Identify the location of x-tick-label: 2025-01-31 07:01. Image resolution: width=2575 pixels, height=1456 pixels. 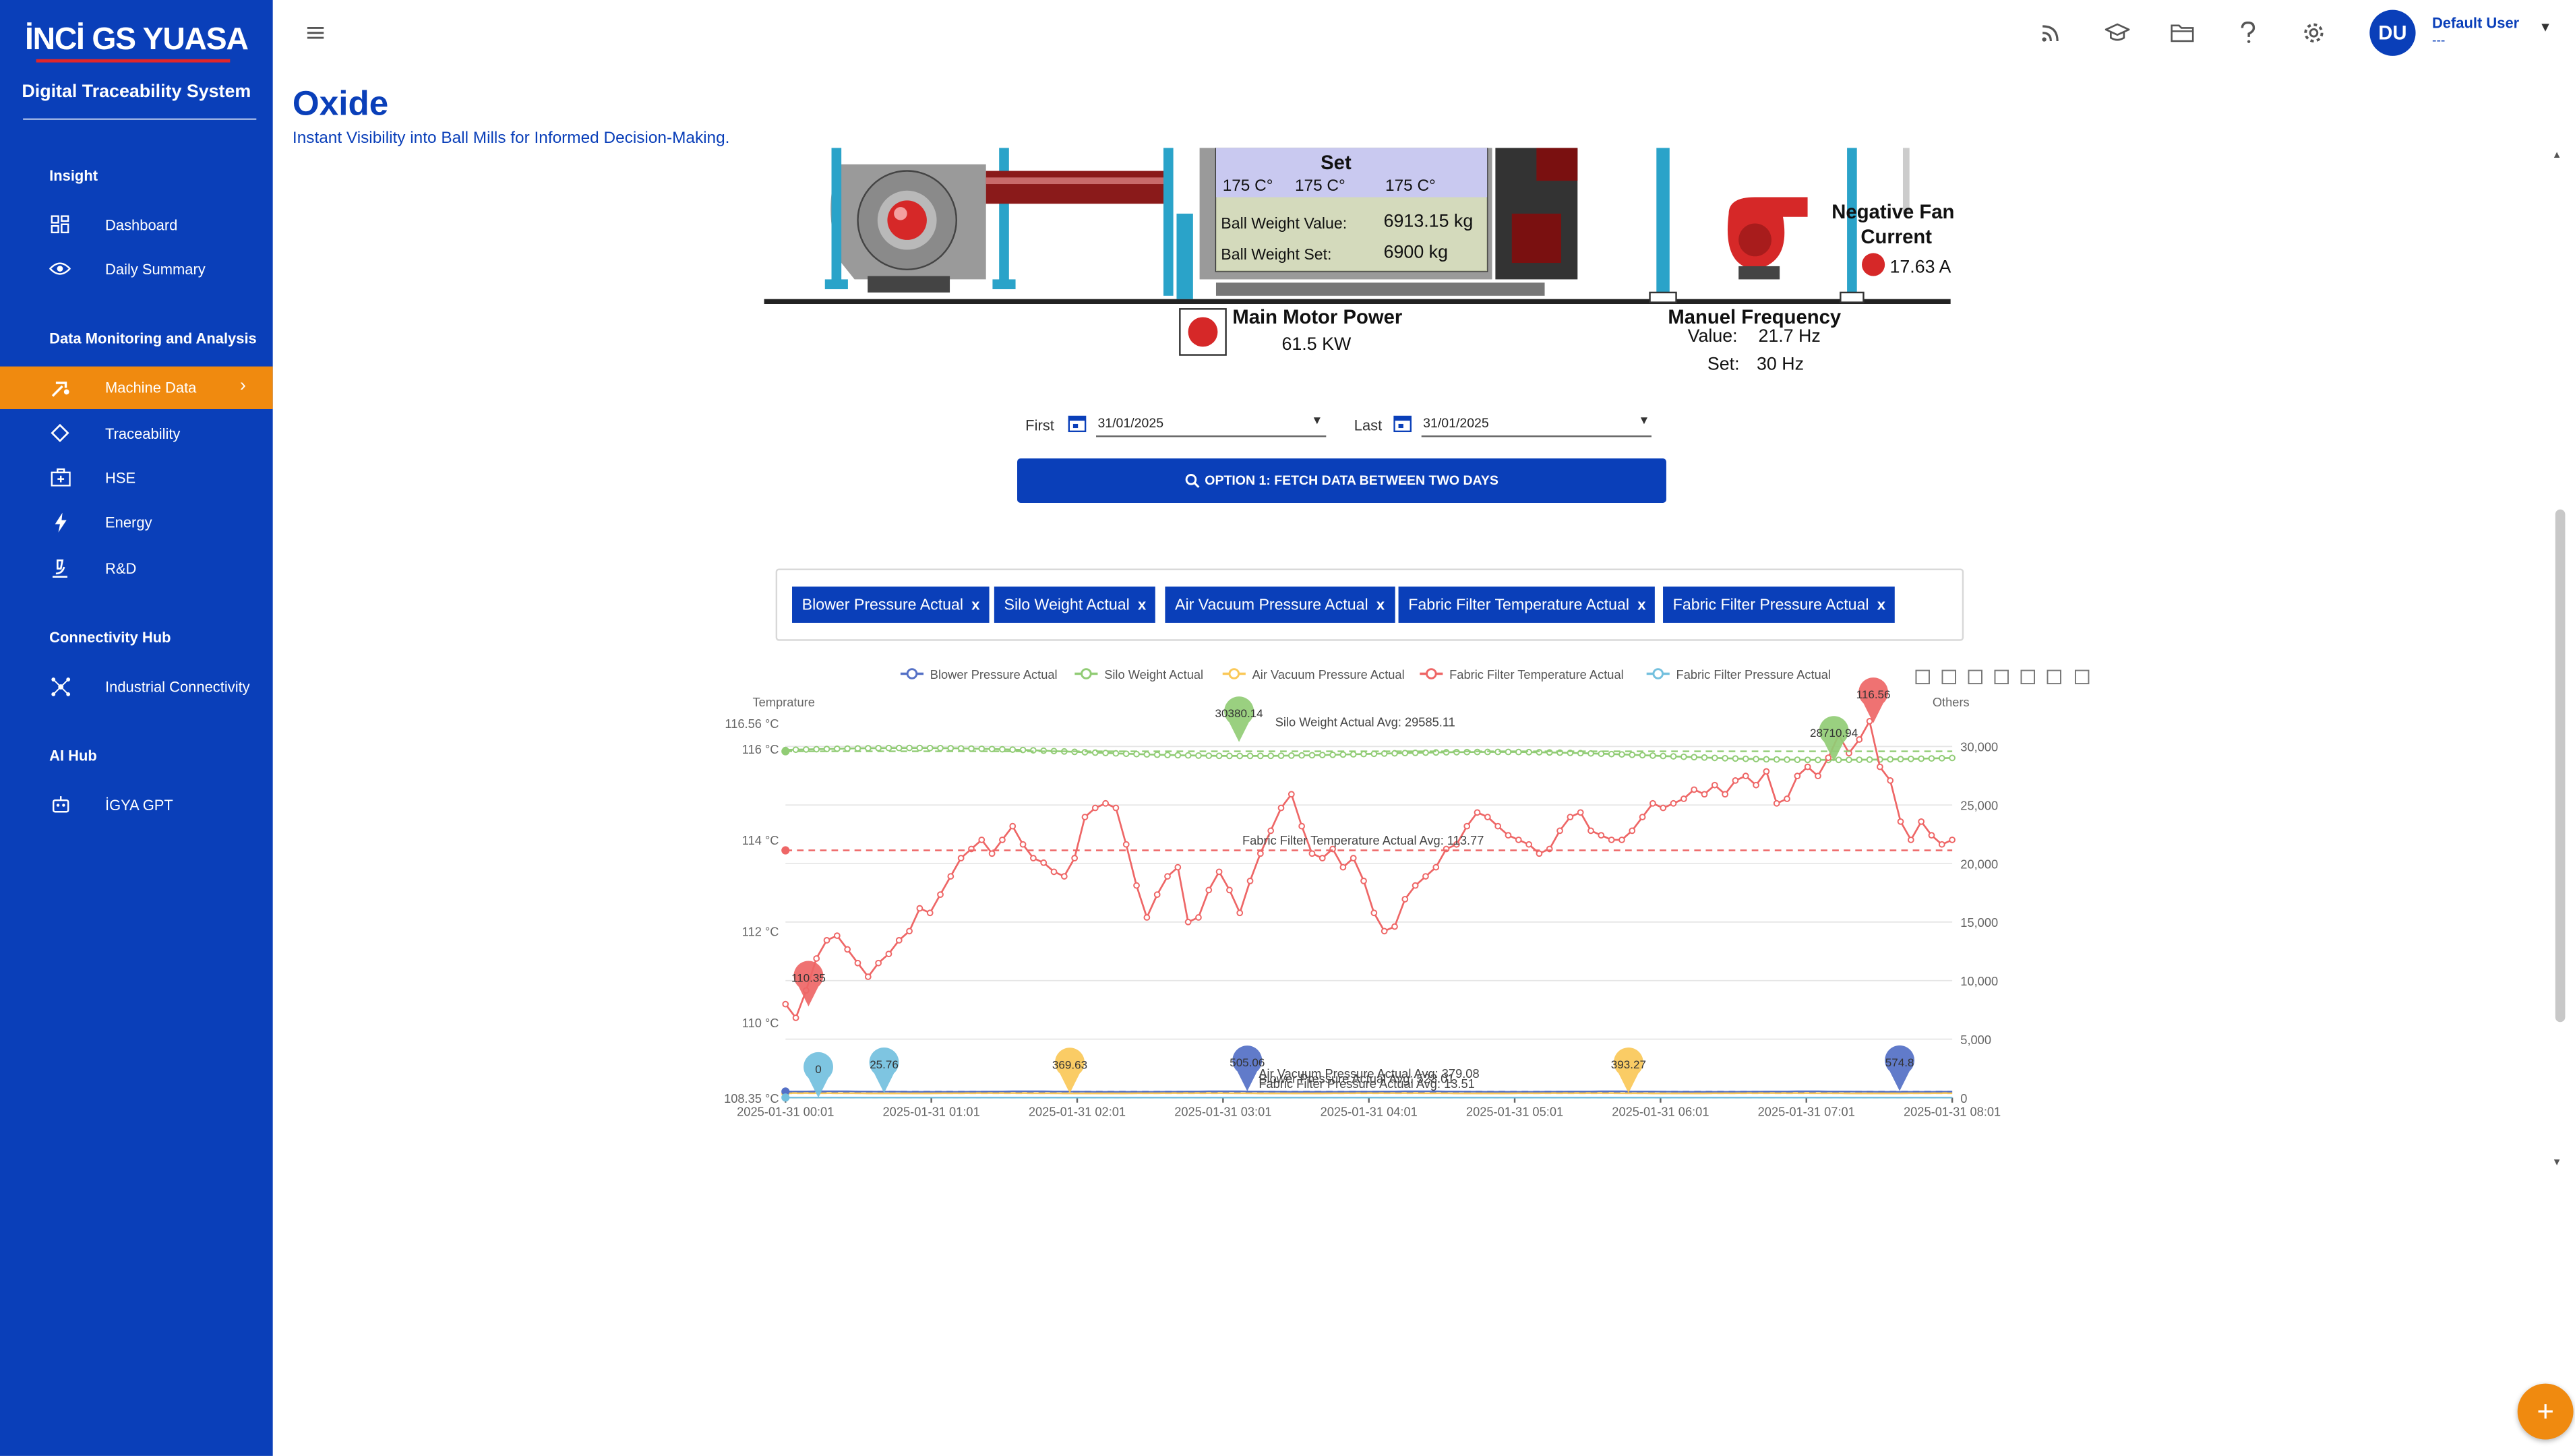
(1806, 1111).